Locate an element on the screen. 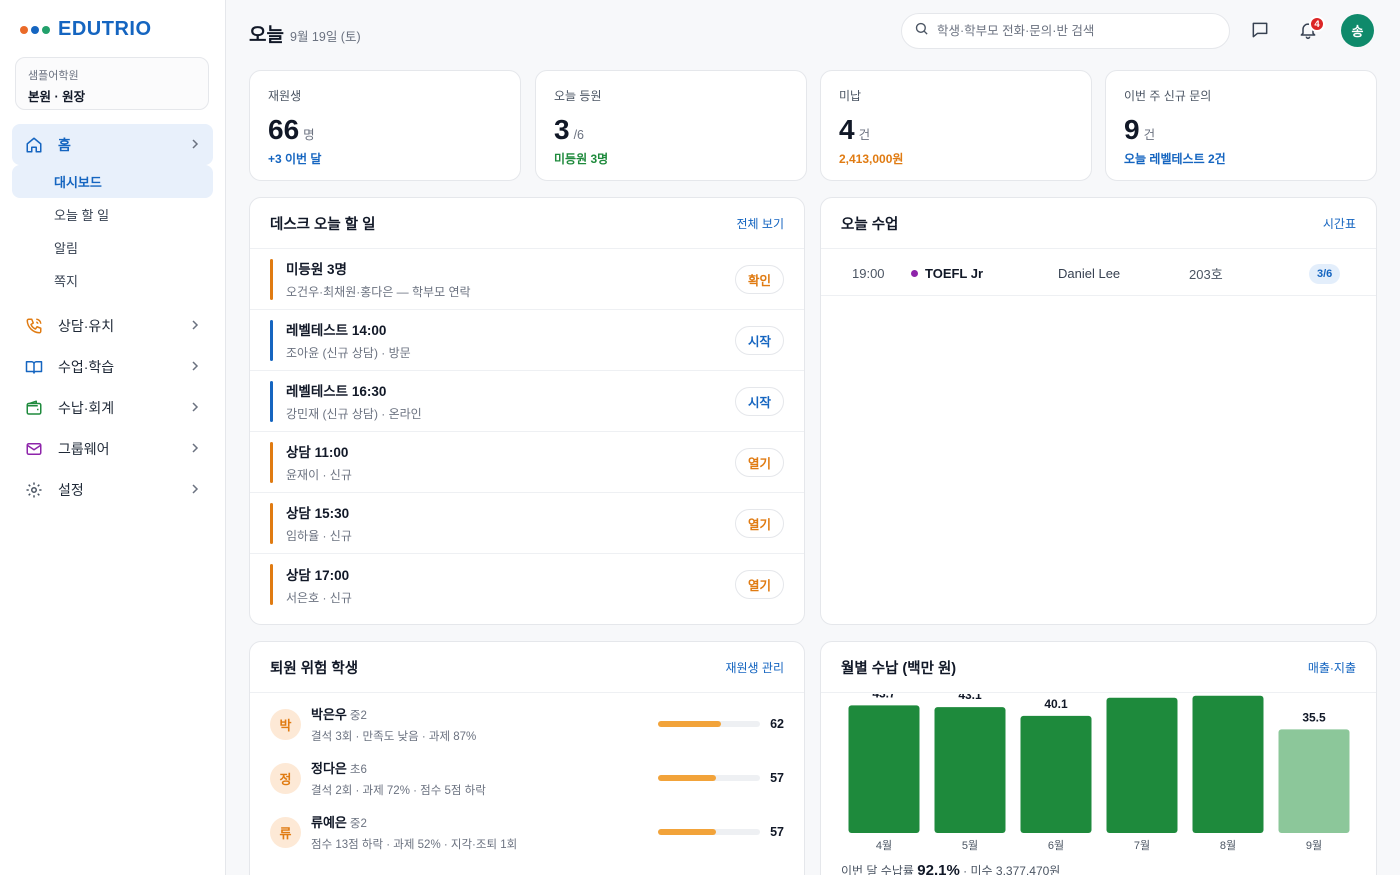 The width and height of the screenshot is (1400, 875). book-icon is located at coordinates (34, 367).